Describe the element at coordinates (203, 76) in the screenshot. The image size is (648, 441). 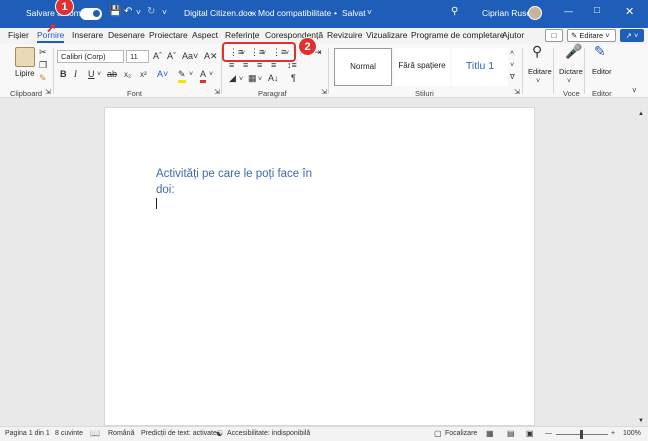
I see `font-color-icon: A` at that location.